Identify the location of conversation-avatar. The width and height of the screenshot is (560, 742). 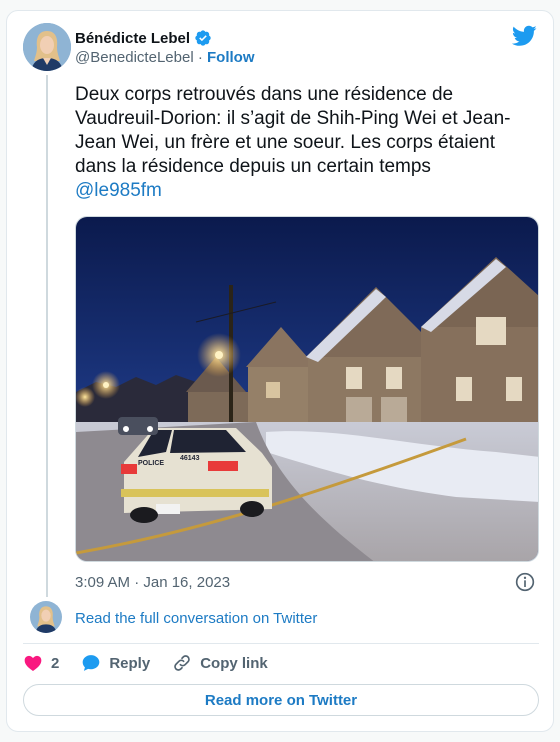
(46, 617).